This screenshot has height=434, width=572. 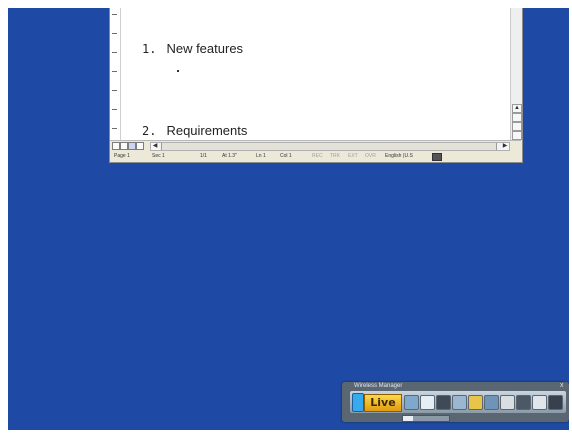 I want to click on display-icon, so click(x=443, y=402).